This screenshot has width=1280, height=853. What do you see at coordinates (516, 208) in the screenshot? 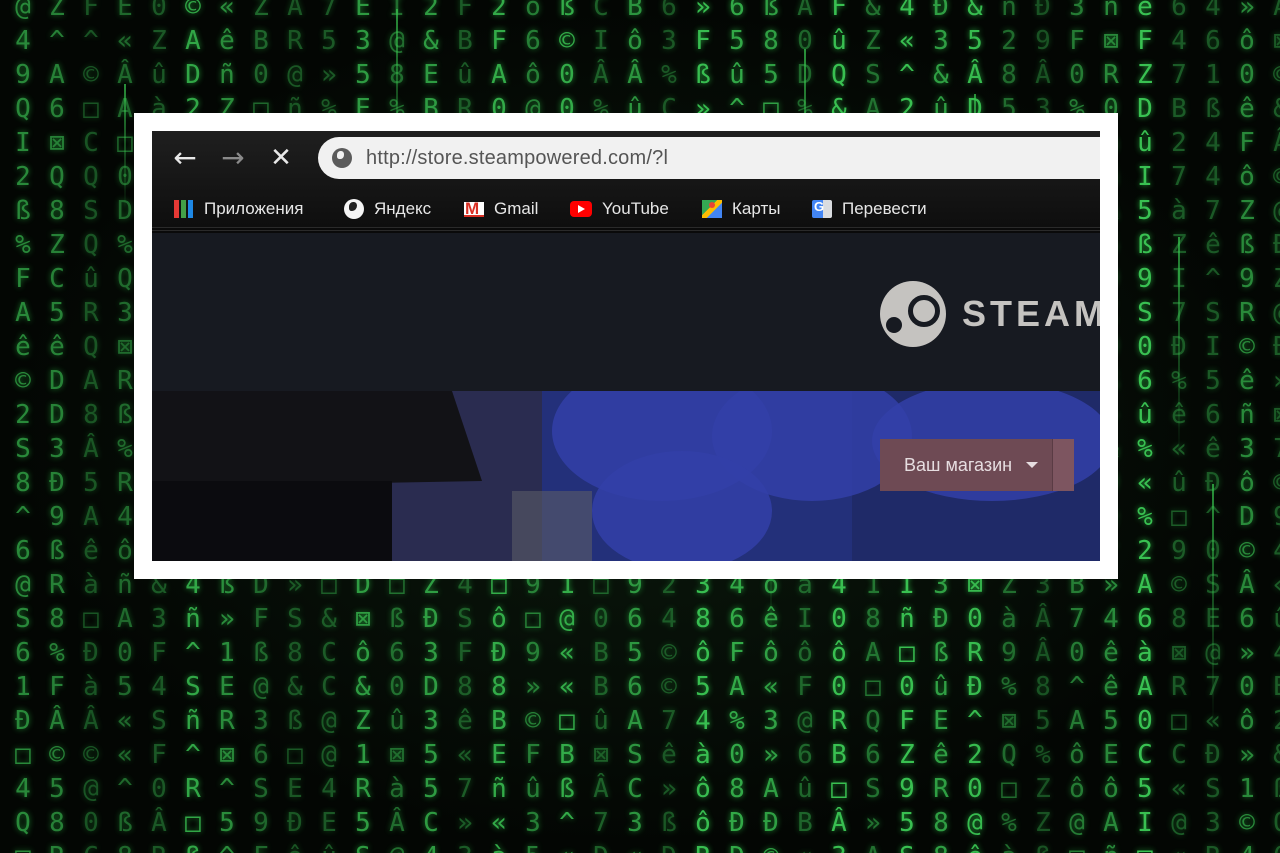
I see `bookmark-label: Gmail` at bounding box center [516, 208].